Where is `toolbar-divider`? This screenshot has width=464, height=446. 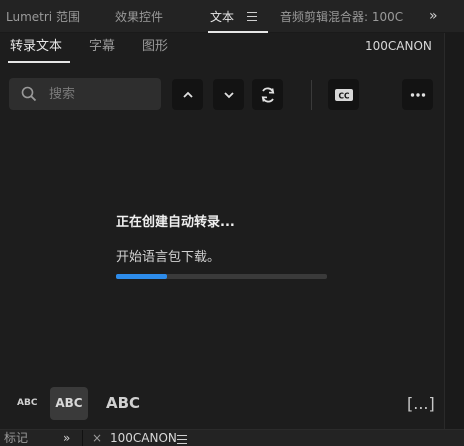
toolbar-divider is located at coordinates (311, 95).